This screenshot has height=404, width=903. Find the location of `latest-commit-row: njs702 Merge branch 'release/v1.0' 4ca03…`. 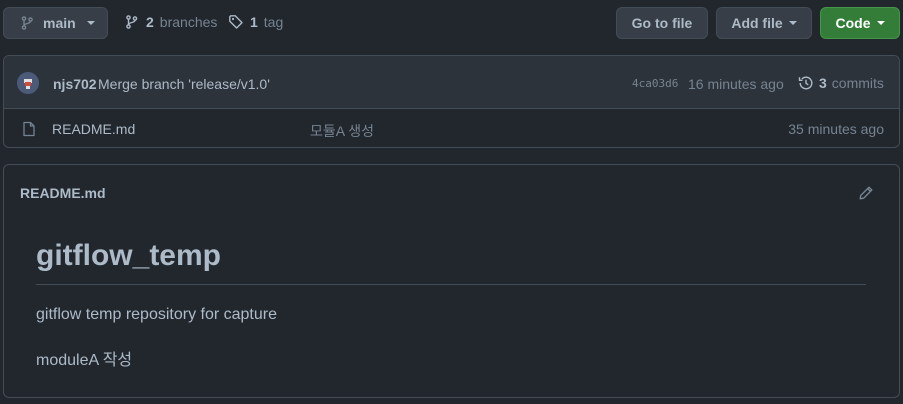

latest-commit-row: njs702 Merge branch 'release/v1.0' 4ca03… is located at coordinates (451, 82).